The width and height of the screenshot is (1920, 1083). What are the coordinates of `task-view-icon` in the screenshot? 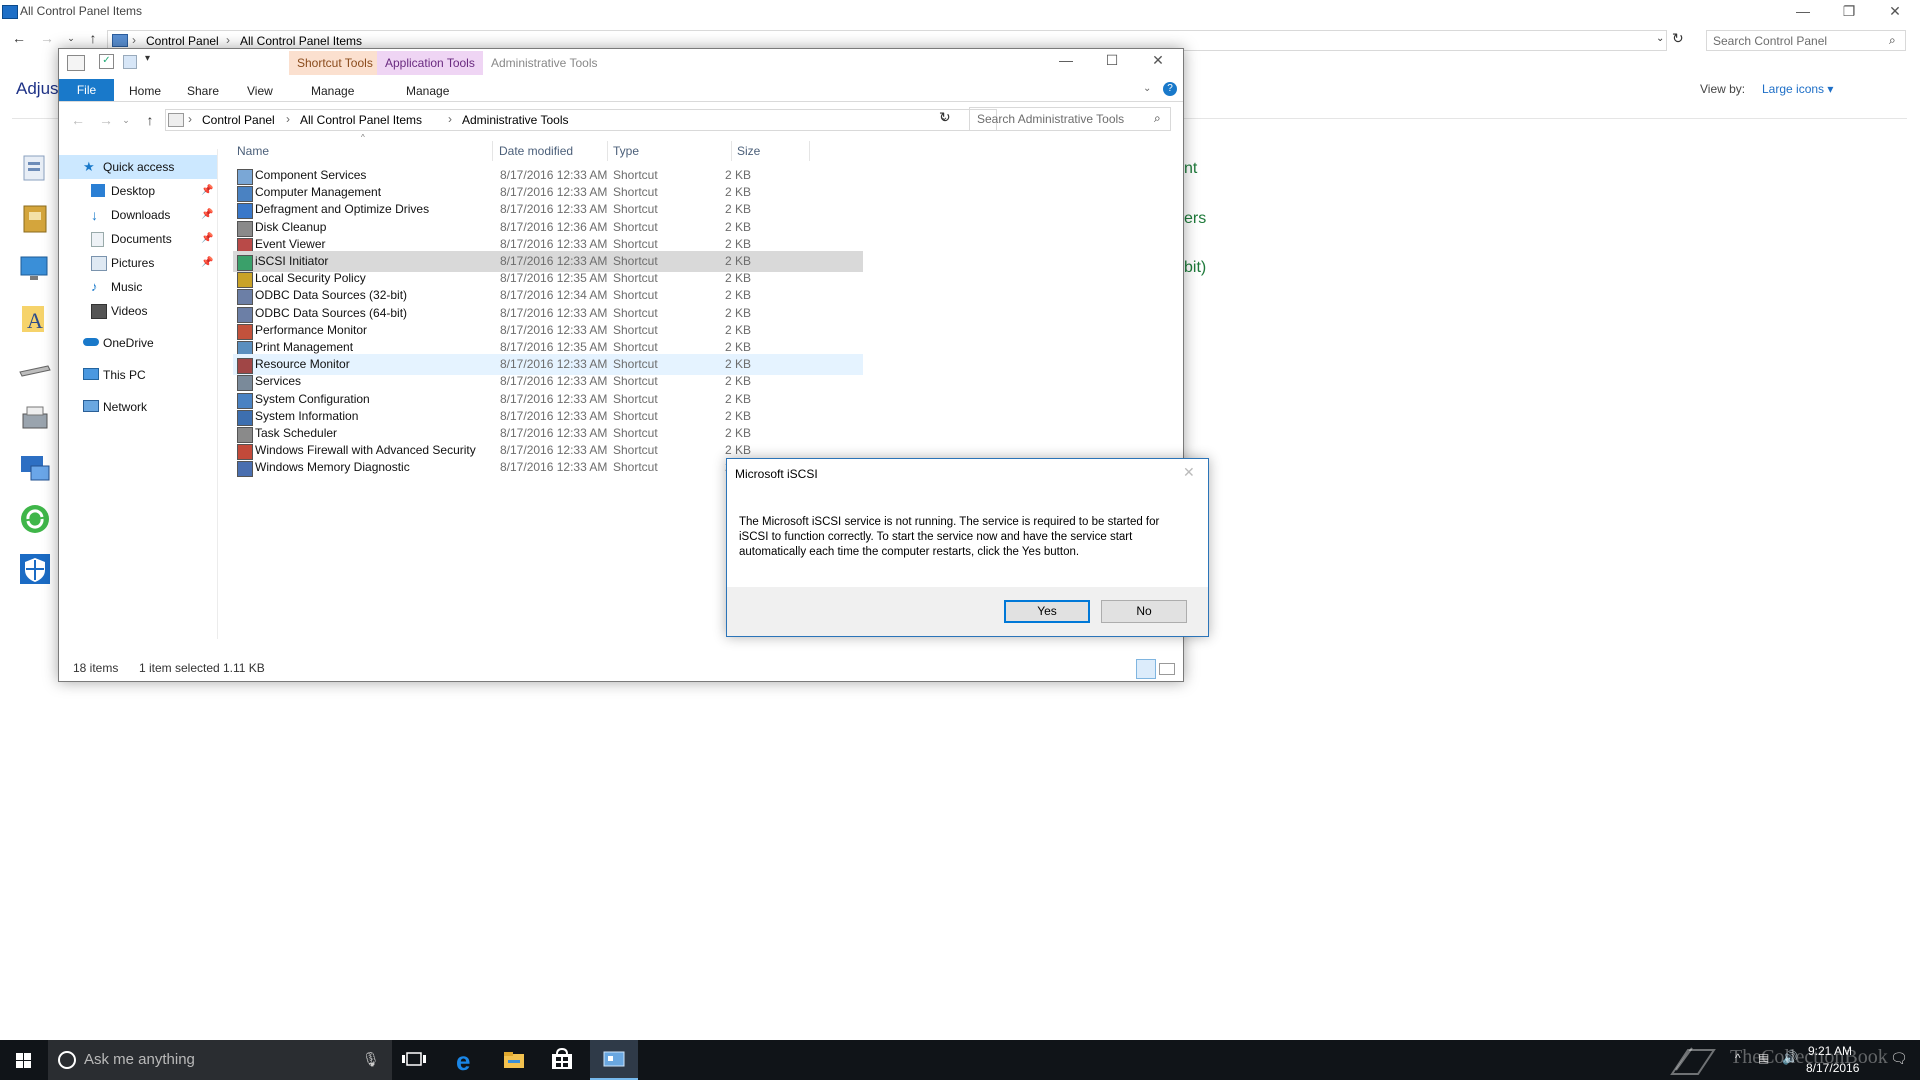 It's located at (416, 1060).